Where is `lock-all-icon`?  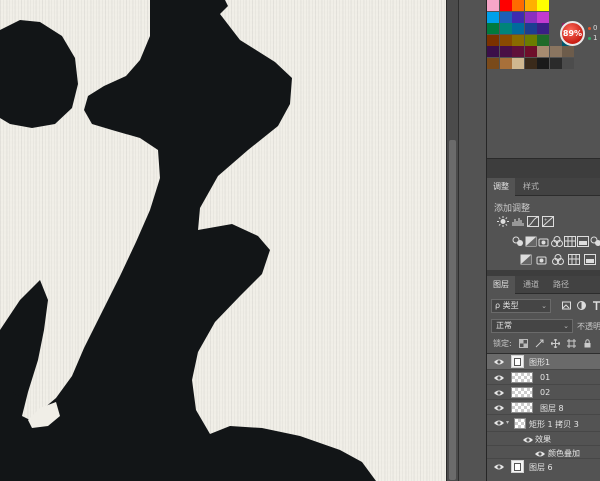 lock-all-icon is located at coordinates (587, 343).